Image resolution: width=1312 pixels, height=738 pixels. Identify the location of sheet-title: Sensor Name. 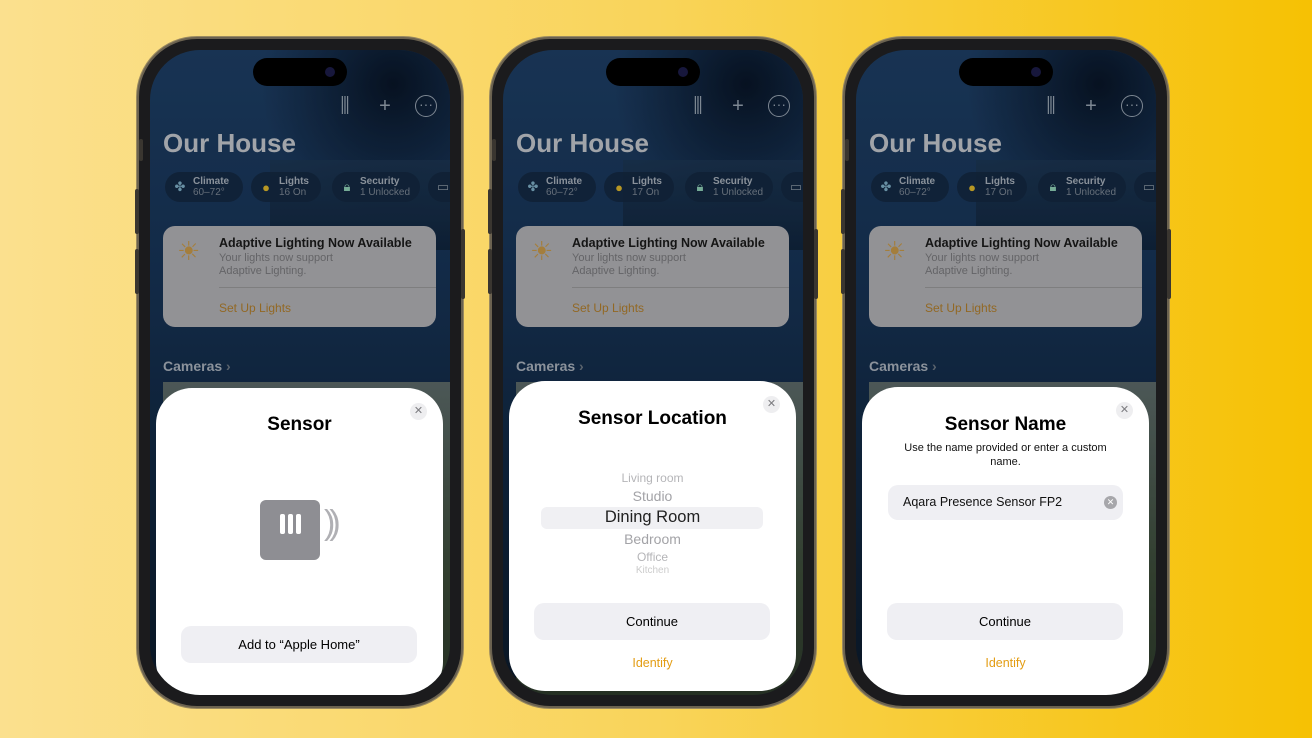
(1005, 424).